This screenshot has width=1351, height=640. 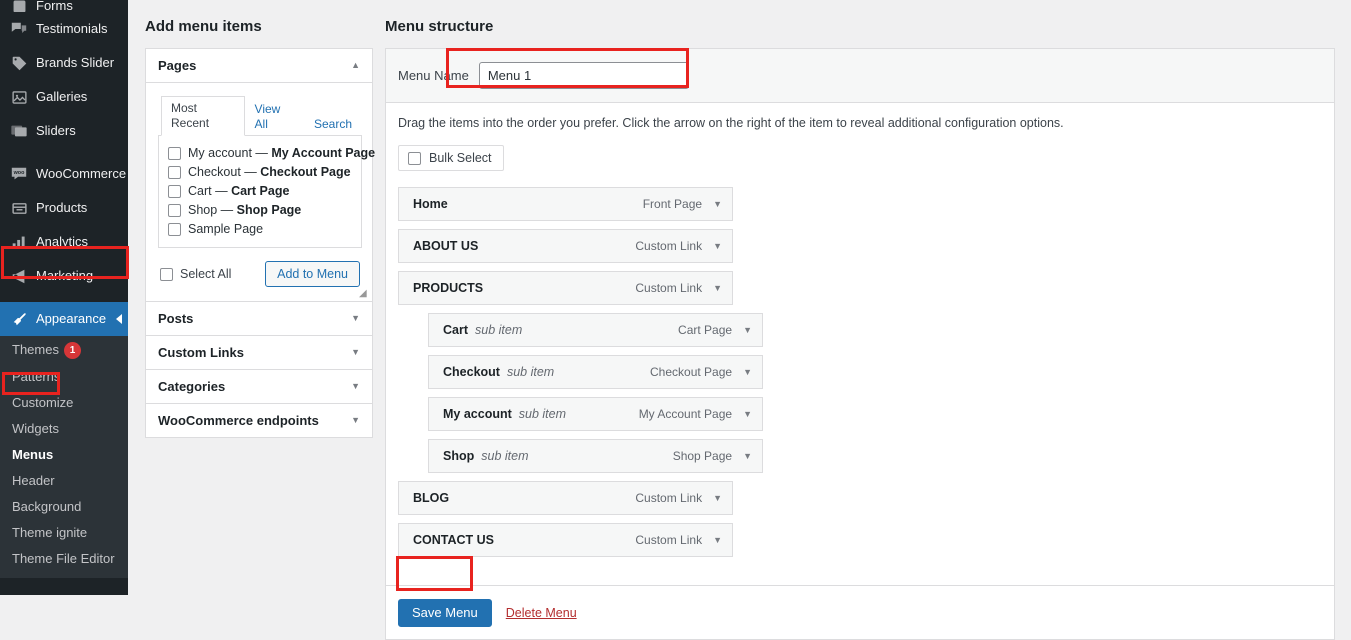 I want to click on tab-search: Search, so click(x=333, y=124).